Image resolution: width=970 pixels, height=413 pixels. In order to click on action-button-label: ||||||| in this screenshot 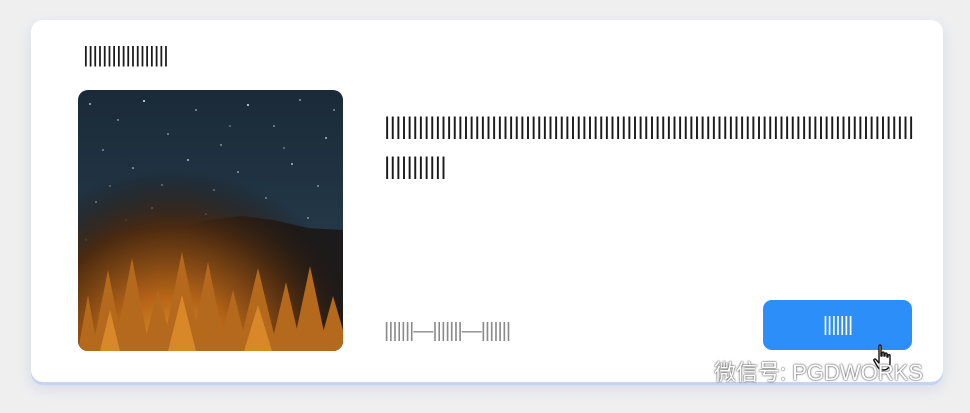, I will do `click(837, 324)`.